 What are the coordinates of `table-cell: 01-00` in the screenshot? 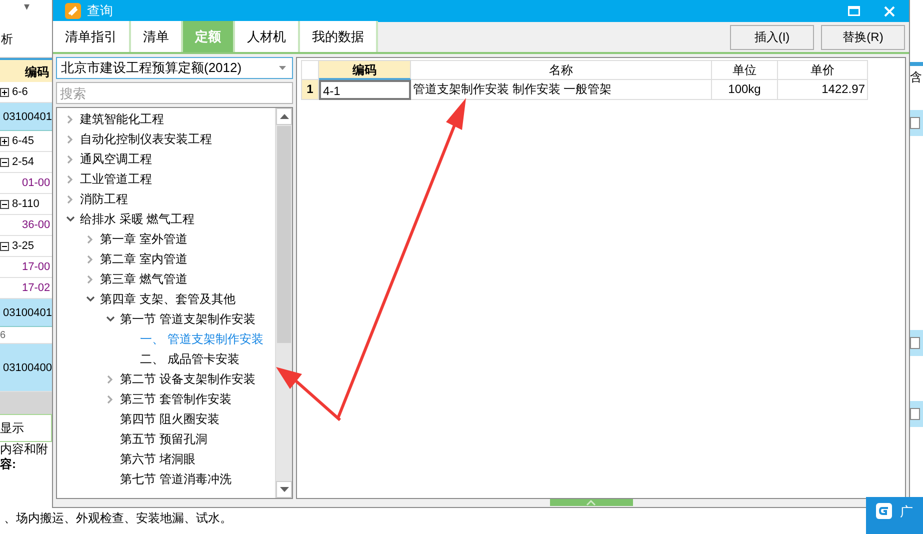 It's located at (36, 183).